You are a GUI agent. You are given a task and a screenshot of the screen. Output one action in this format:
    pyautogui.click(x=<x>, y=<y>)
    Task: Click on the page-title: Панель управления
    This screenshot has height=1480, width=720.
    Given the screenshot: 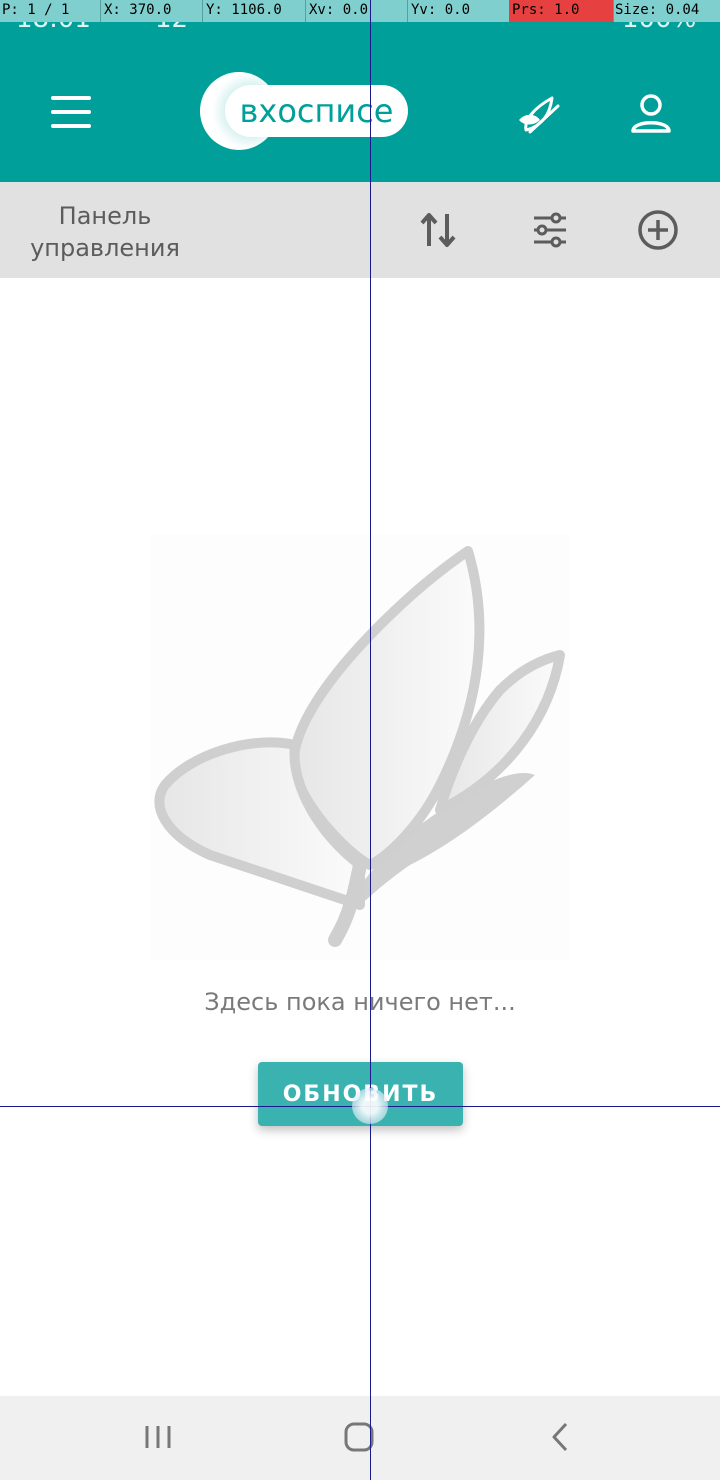 What is the action you would take?
    pyautogui.click(x=105, y=232)
    